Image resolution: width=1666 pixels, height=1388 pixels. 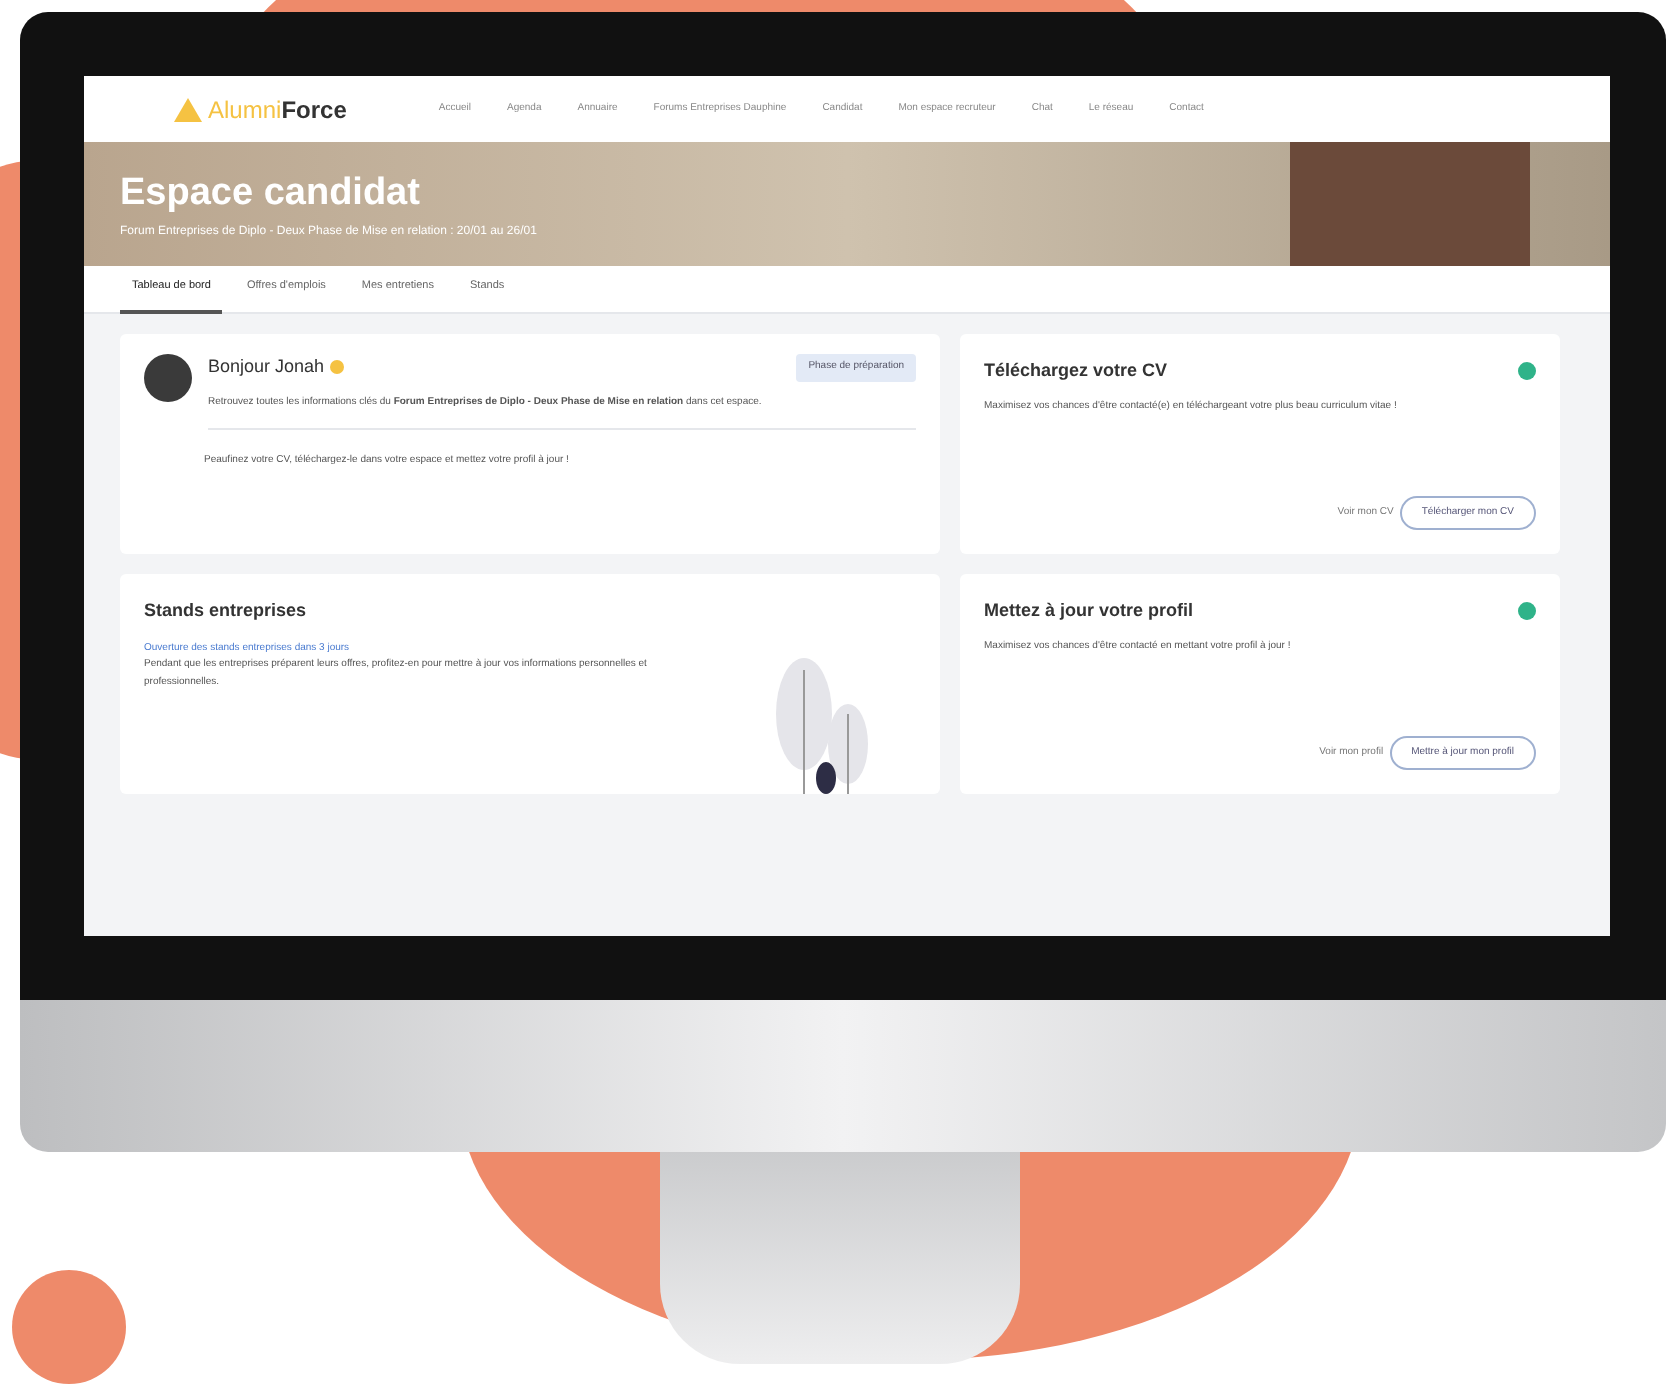 What do you see at coordinates (266, 367) in the screenshot?
I see `greeting: Bonjour Jonah` at bounding box center [266, 367].